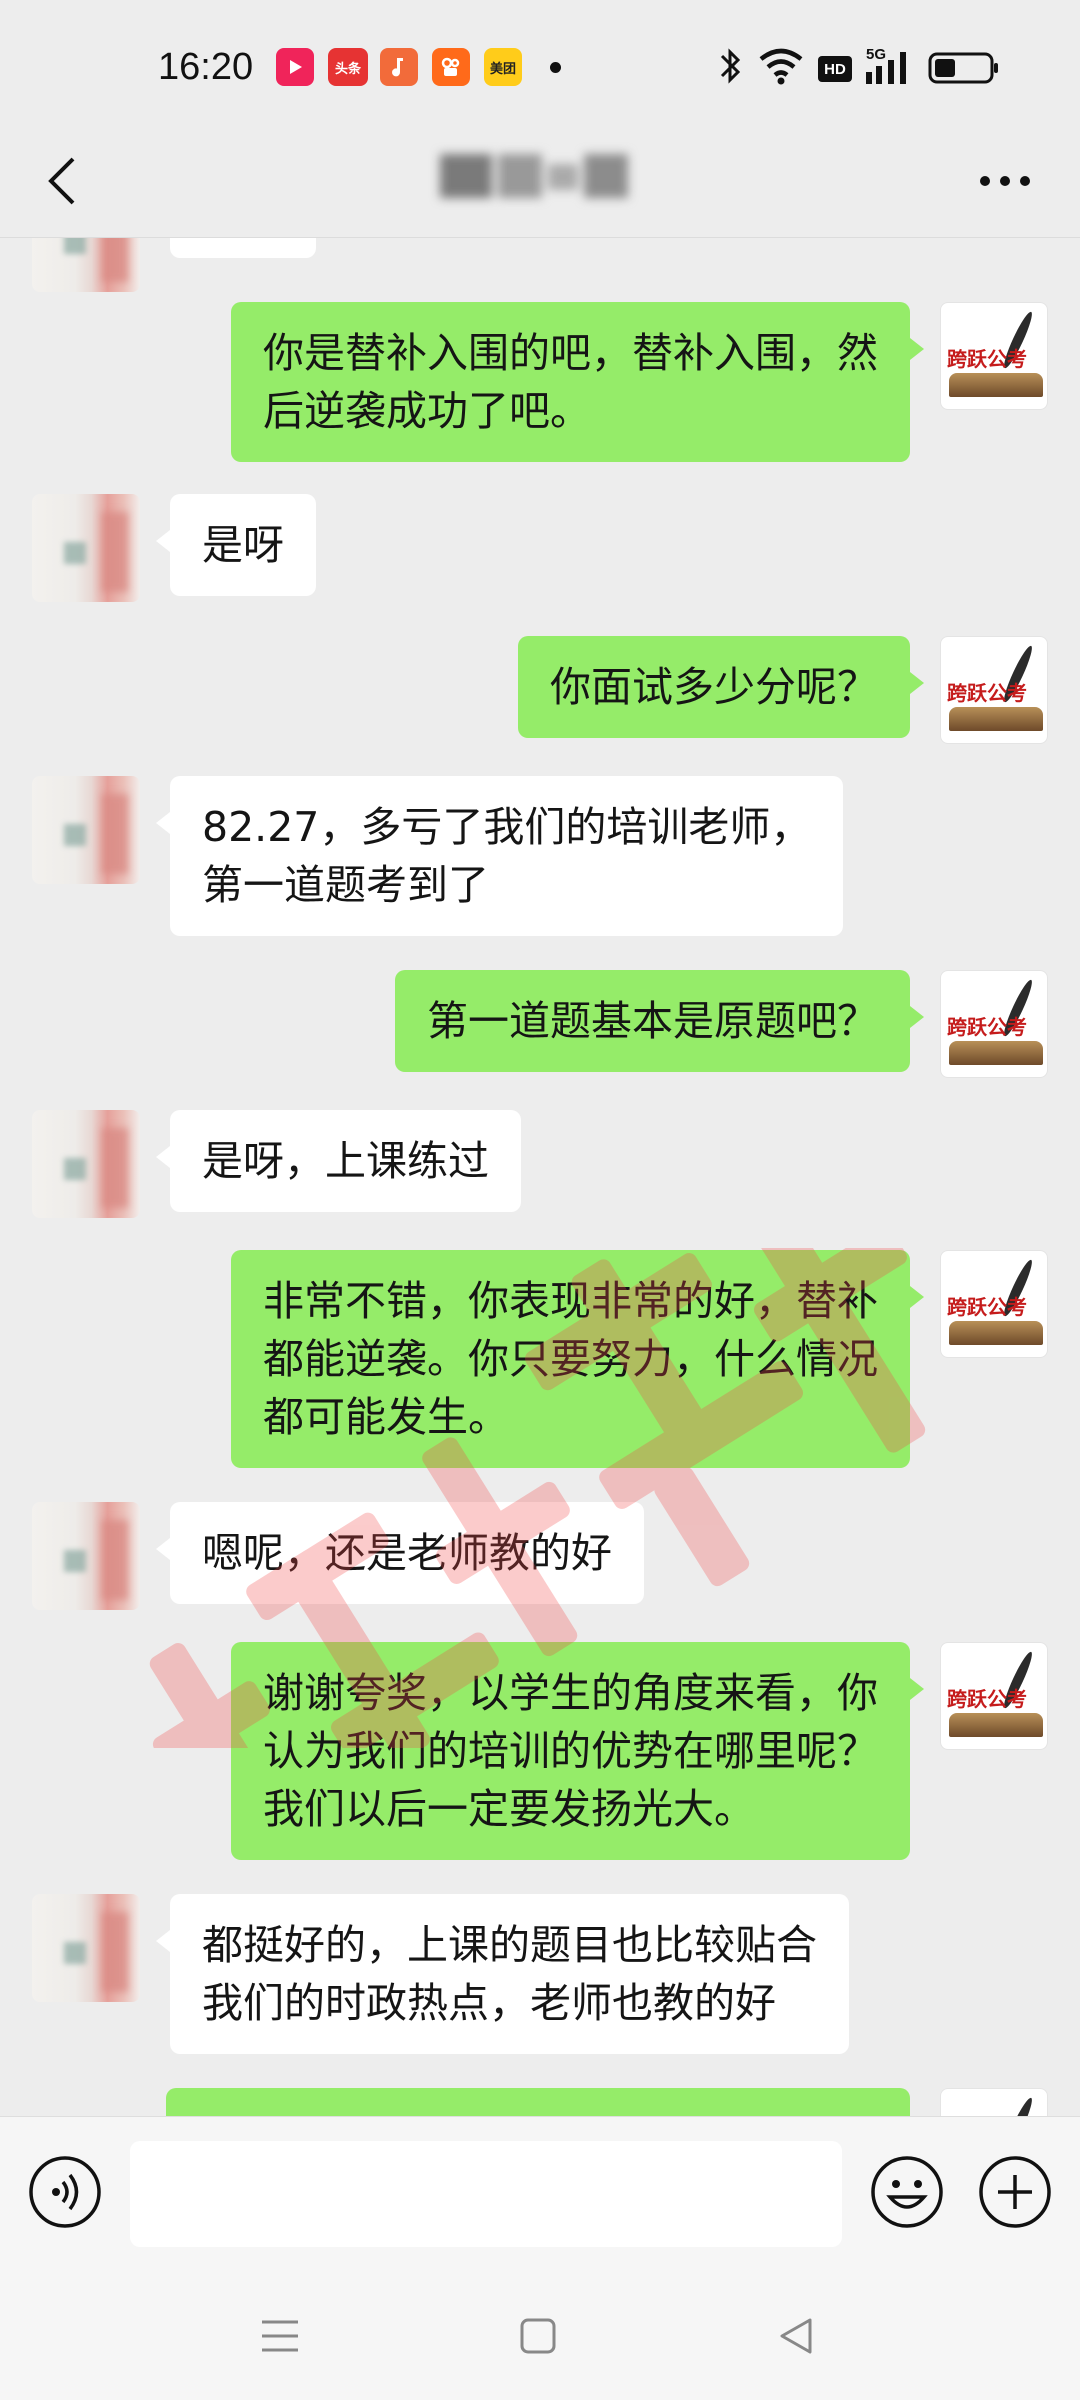 The height and width of the screenshot is (2400, 1080). I want to click on outgoing-message, so click(538, 2102).